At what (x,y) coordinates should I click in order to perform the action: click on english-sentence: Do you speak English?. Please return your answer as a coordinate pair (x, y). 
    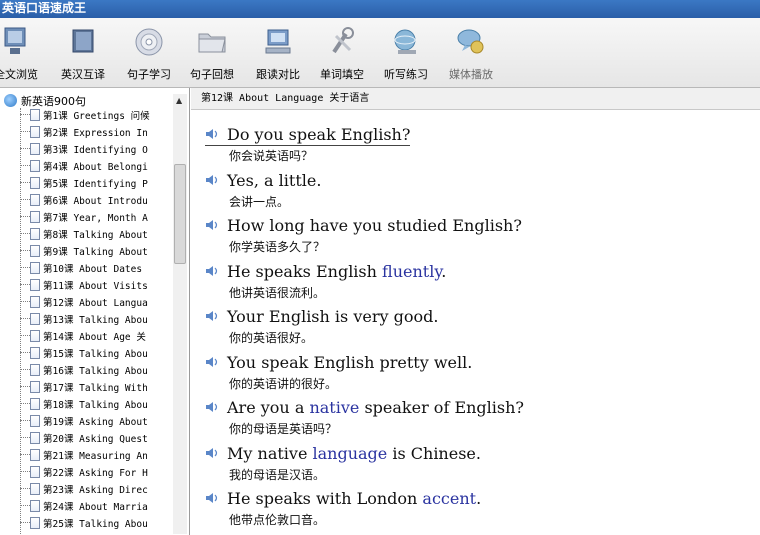
    Looking at the image, I should click on (308, 135).